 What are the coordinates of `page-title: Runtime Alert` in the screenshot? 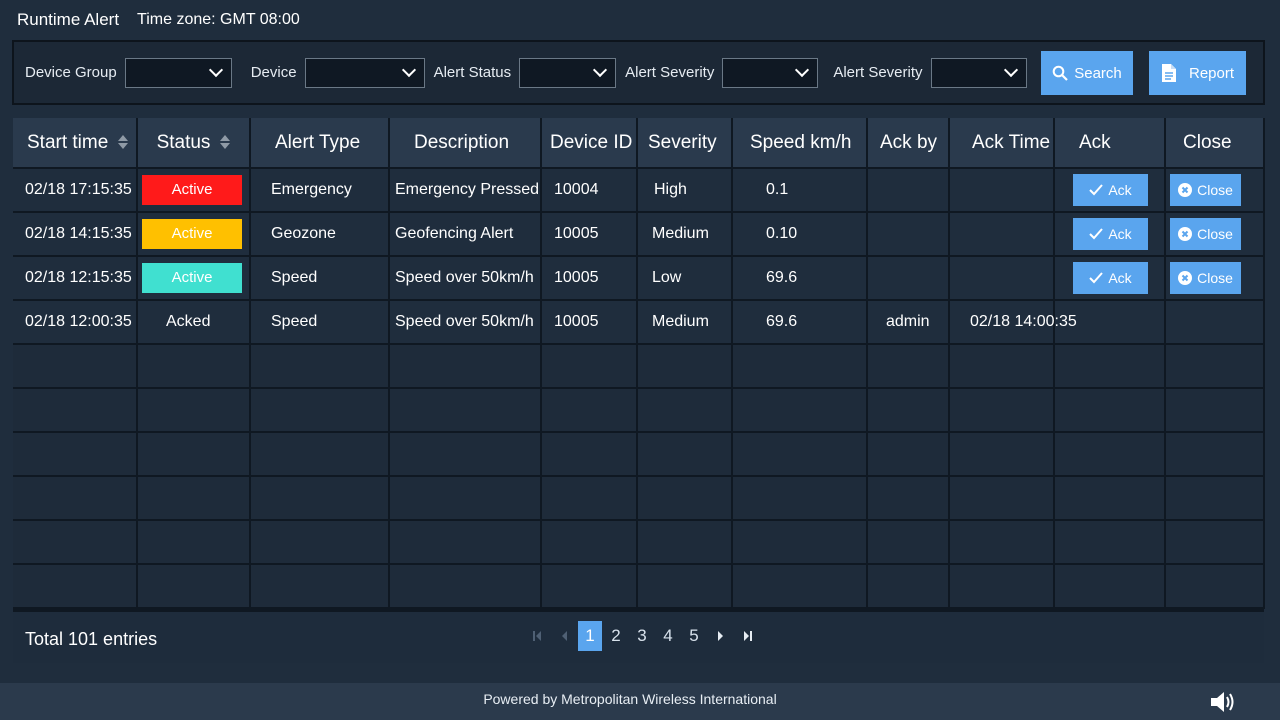 It's located at (68, 19).